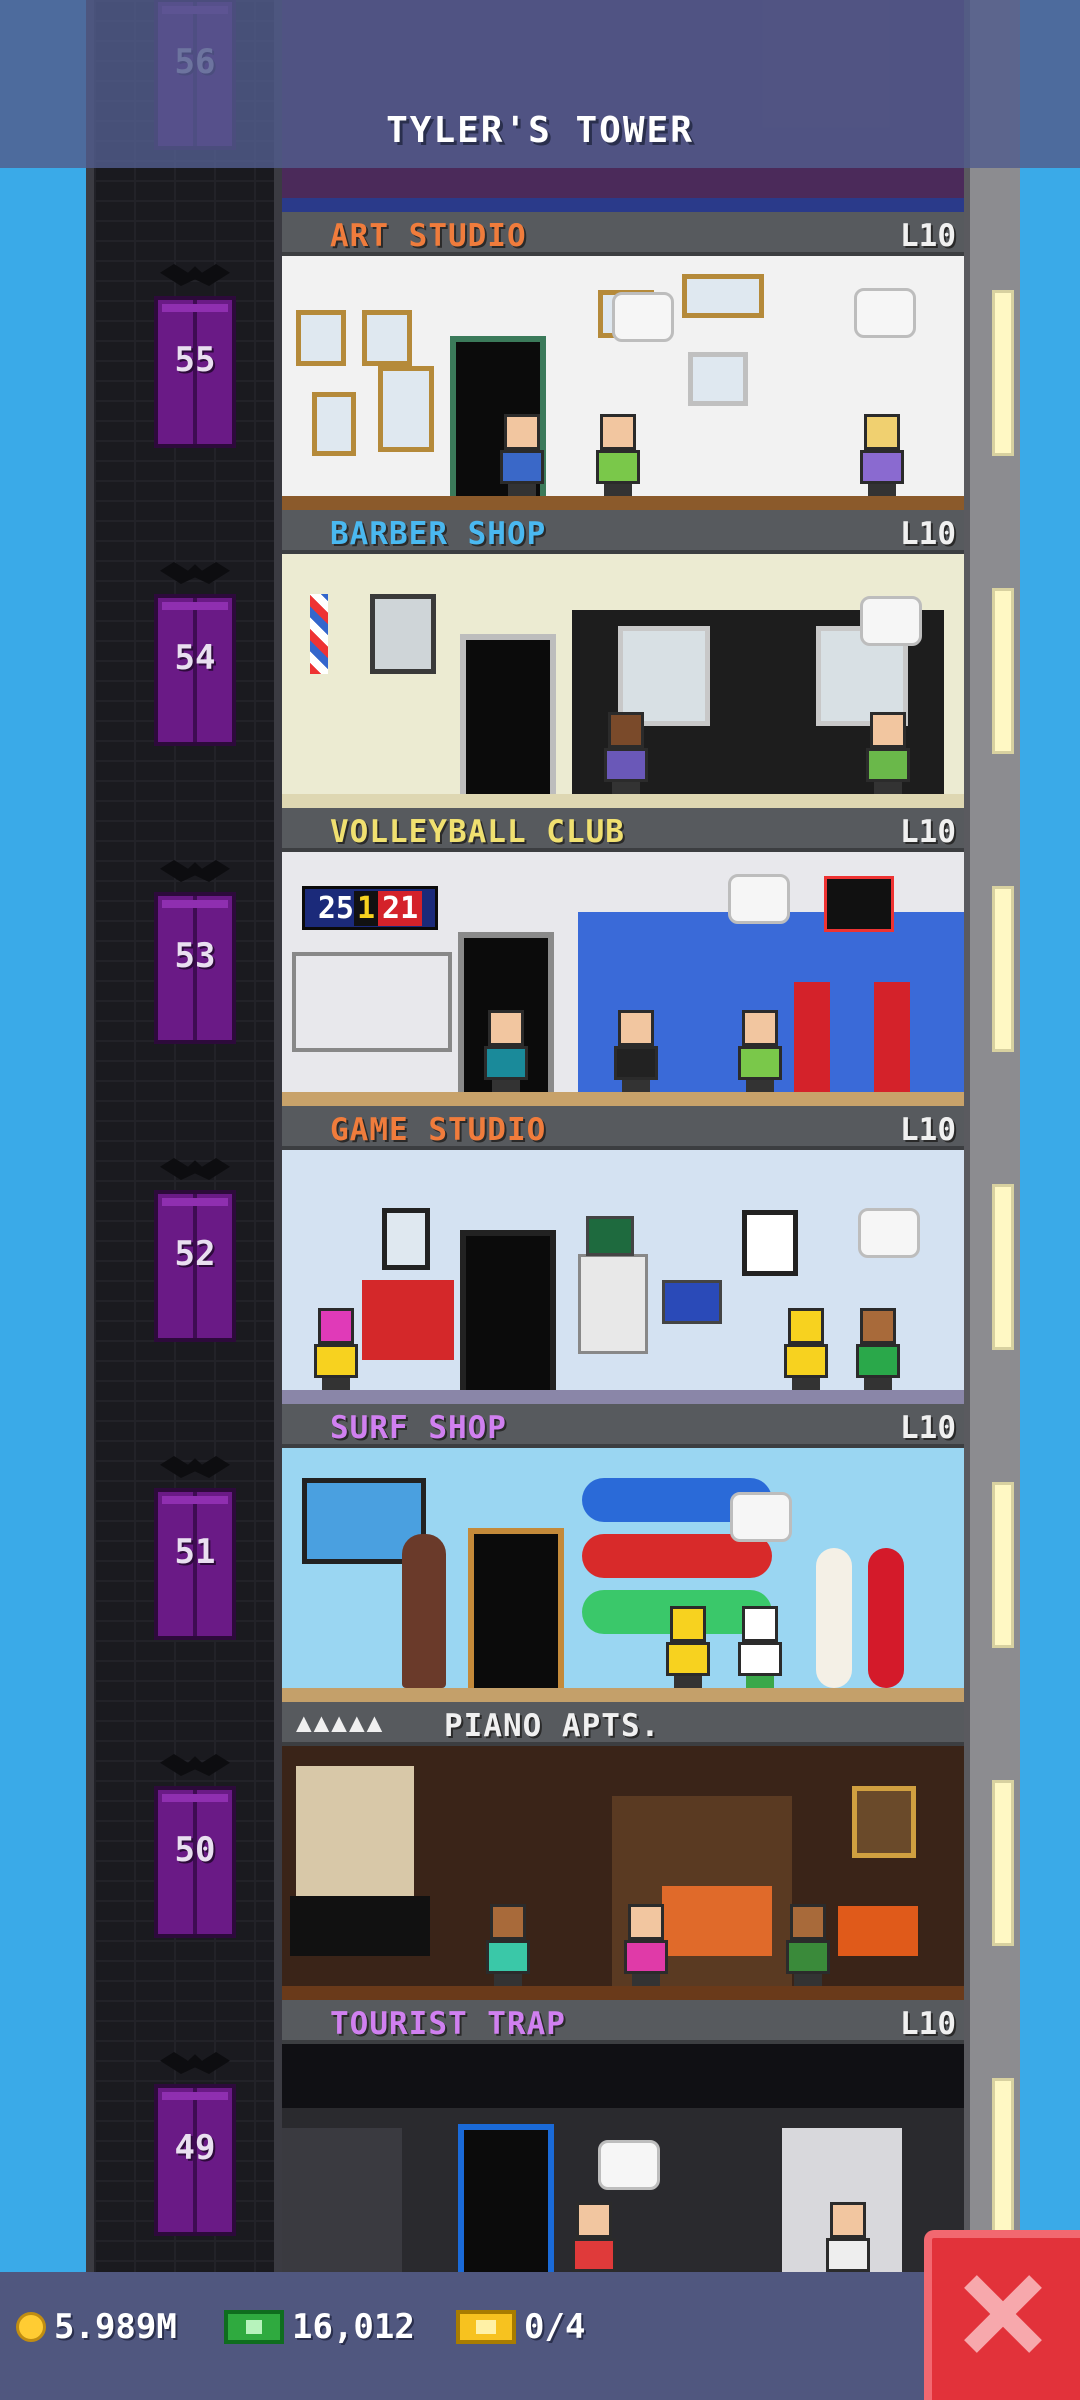 This screenshot has height=2400, width=1080. I want to click on tickets-value: 0/4, so click(555, 2327).